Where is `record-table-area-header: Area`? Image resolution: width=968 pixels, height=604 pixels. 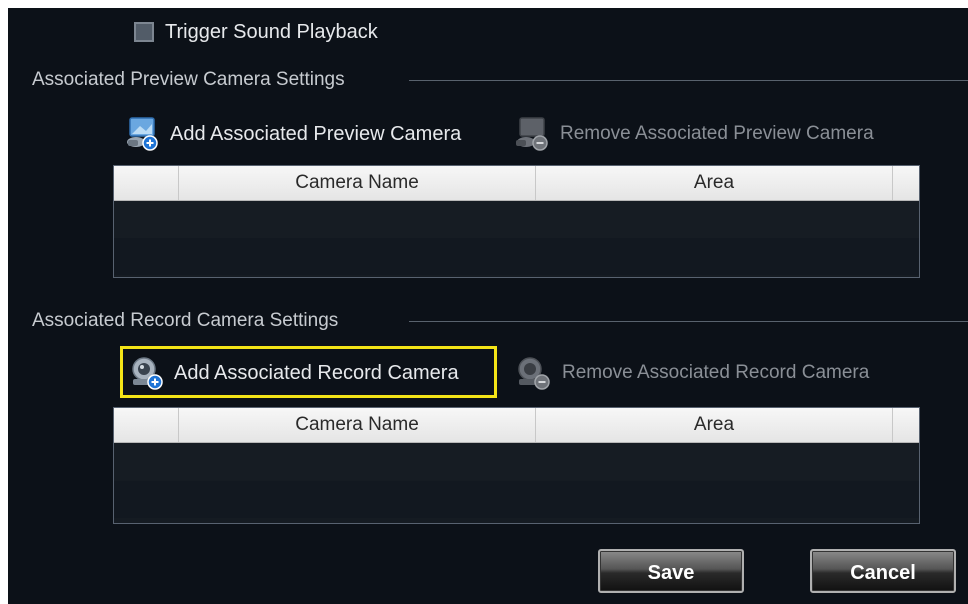
record-table-area-header: Area is located at coordinates (713, 425).